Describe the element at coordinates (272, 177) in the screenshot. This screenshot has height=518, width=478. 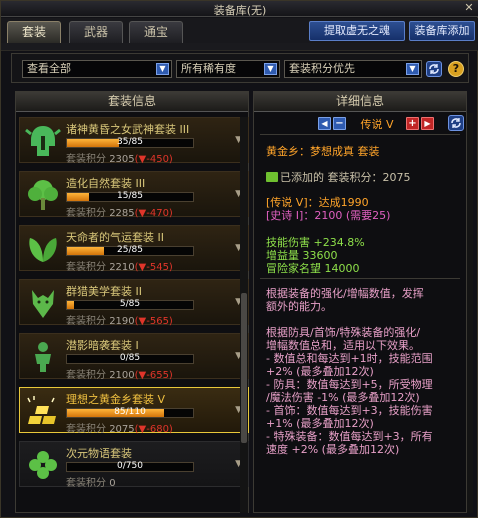
I see `set-badge-icon` at that location.